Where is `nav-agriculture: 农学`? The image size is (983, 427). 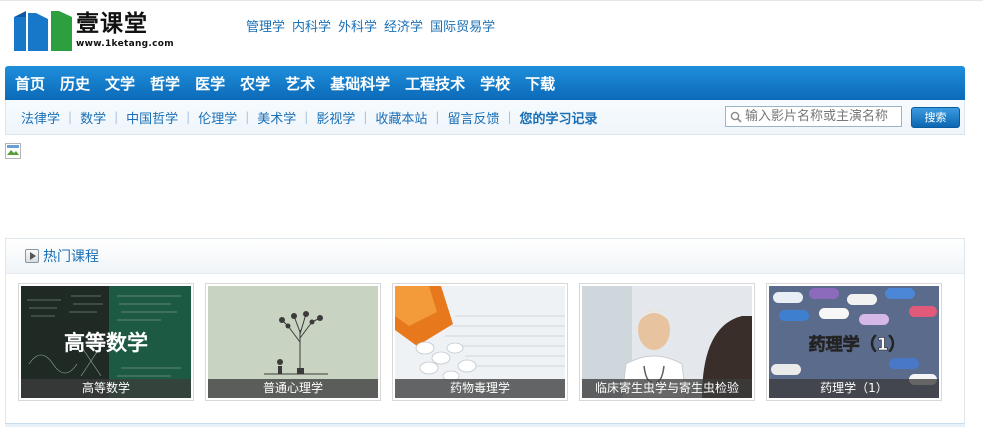
nav-agriculture: 农学 is located at coordinates (255, 83).